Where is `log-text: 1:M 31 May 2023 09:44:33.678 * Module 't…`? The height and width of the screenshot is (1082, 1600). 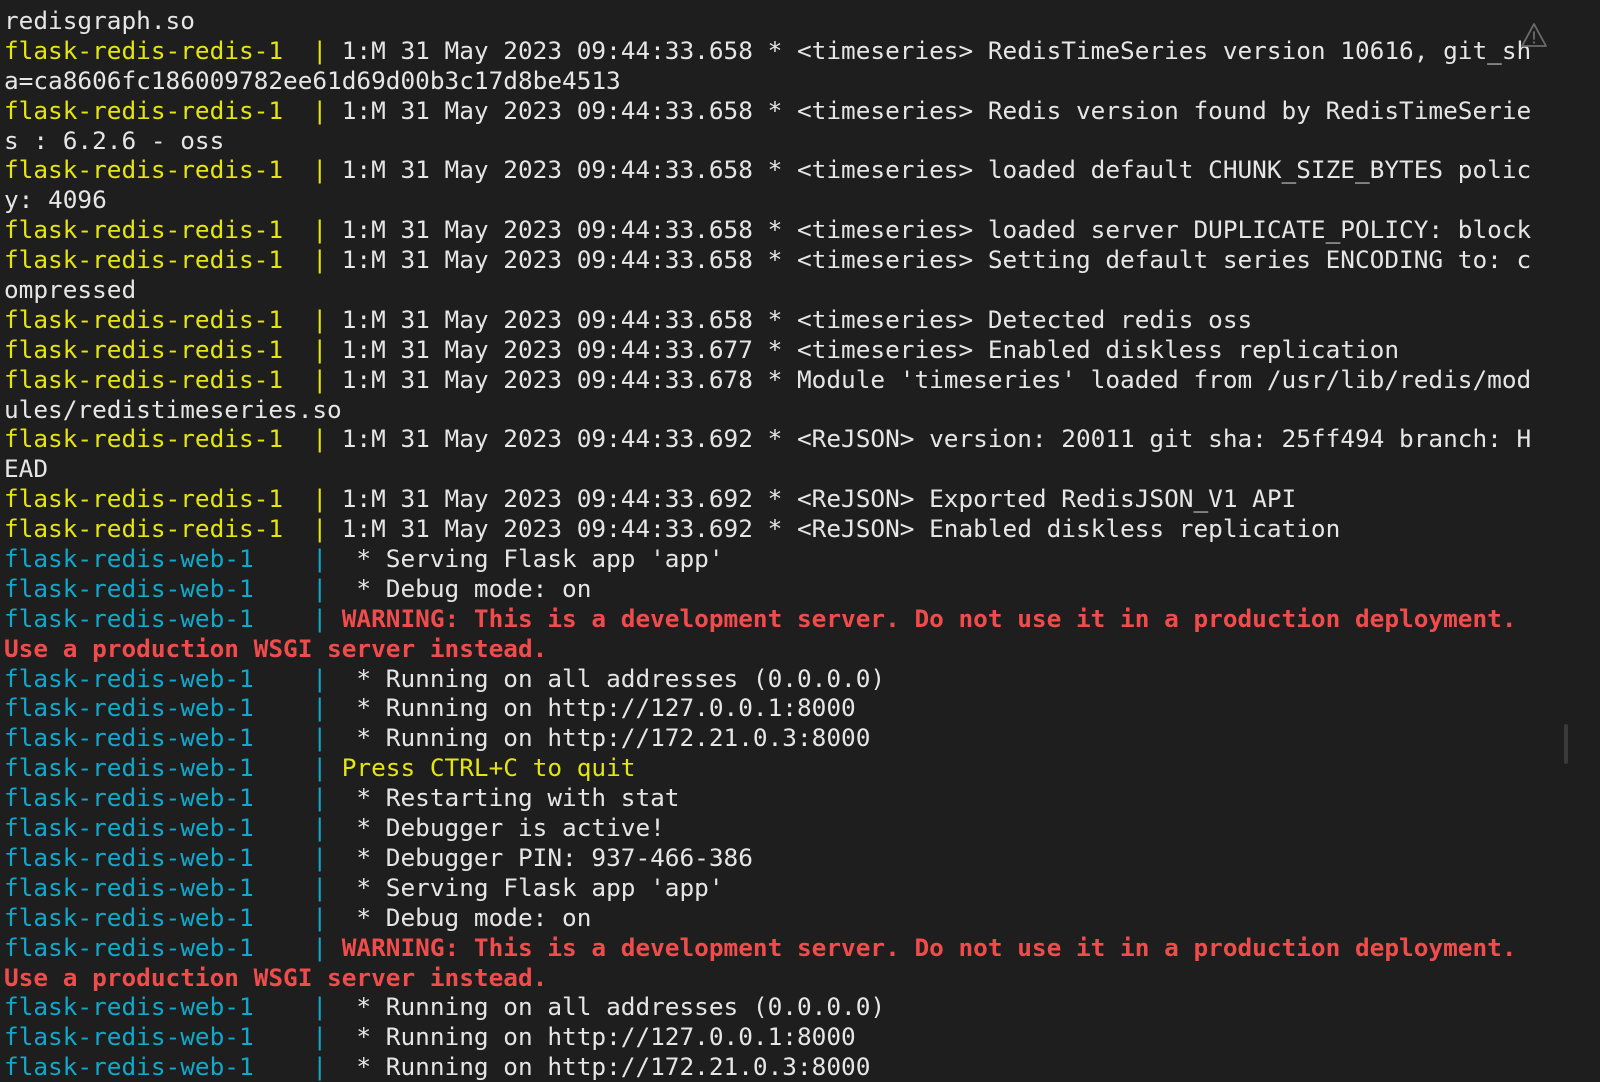
log-text: 1:M 31 May 2023 09:44:33.678 * Module 't… is located at coordinates (936, 379).